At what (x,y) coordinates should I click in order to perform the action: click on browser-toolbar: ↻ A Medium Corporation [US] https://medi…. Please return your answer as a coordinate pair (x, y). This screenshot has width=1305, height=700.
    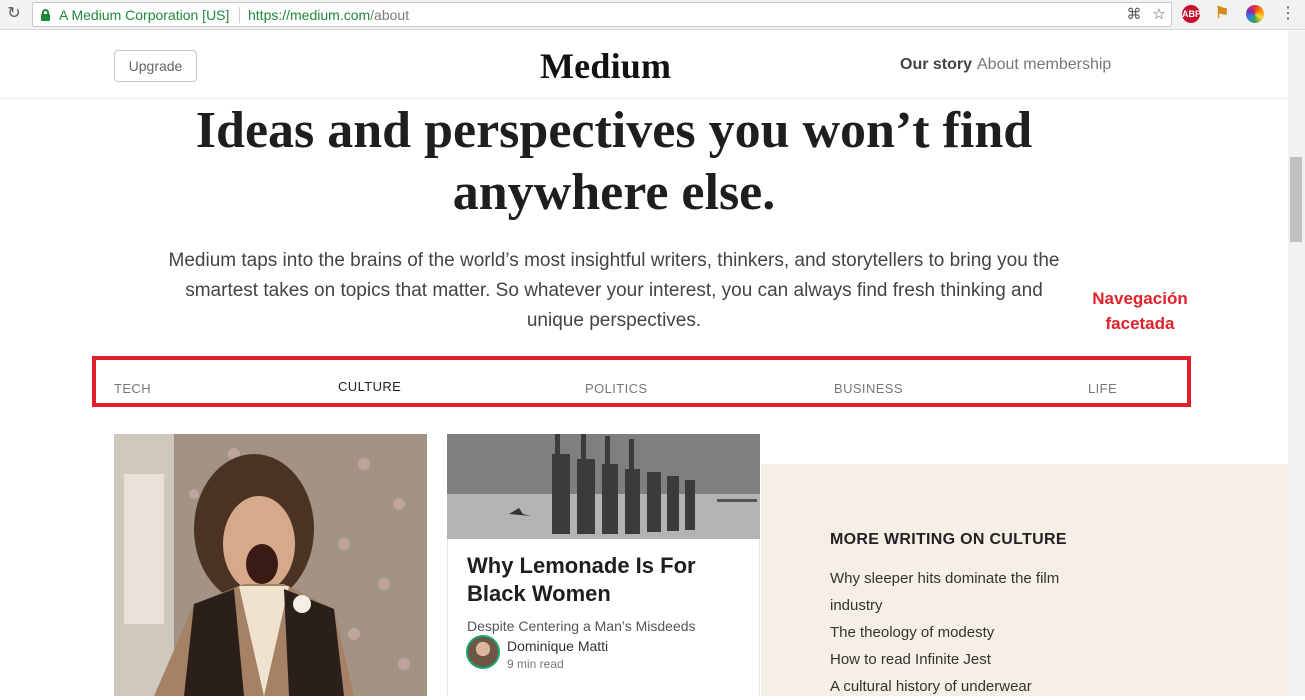
    Looking at the image, I should click on (652, 15).